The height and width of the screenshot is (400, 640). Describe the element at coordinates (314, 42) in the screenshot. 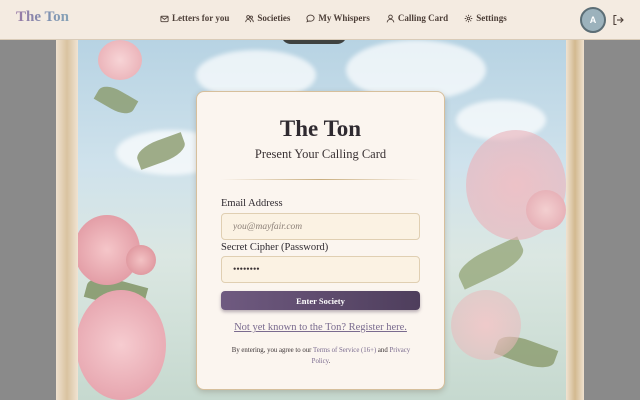

I see `arch-ornament` at that location.